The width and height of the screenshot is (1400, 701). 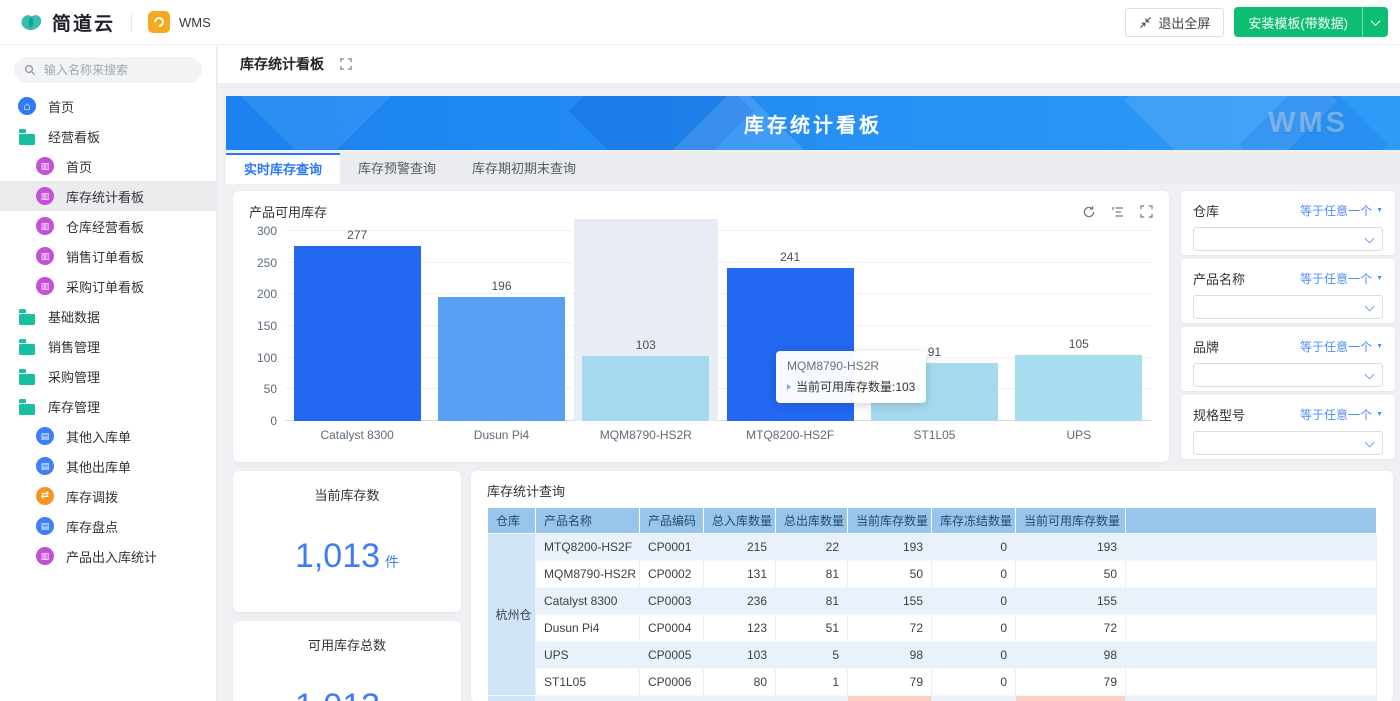 I want to click on sidebar-item: 采购管理, so click(x=108, y=376).